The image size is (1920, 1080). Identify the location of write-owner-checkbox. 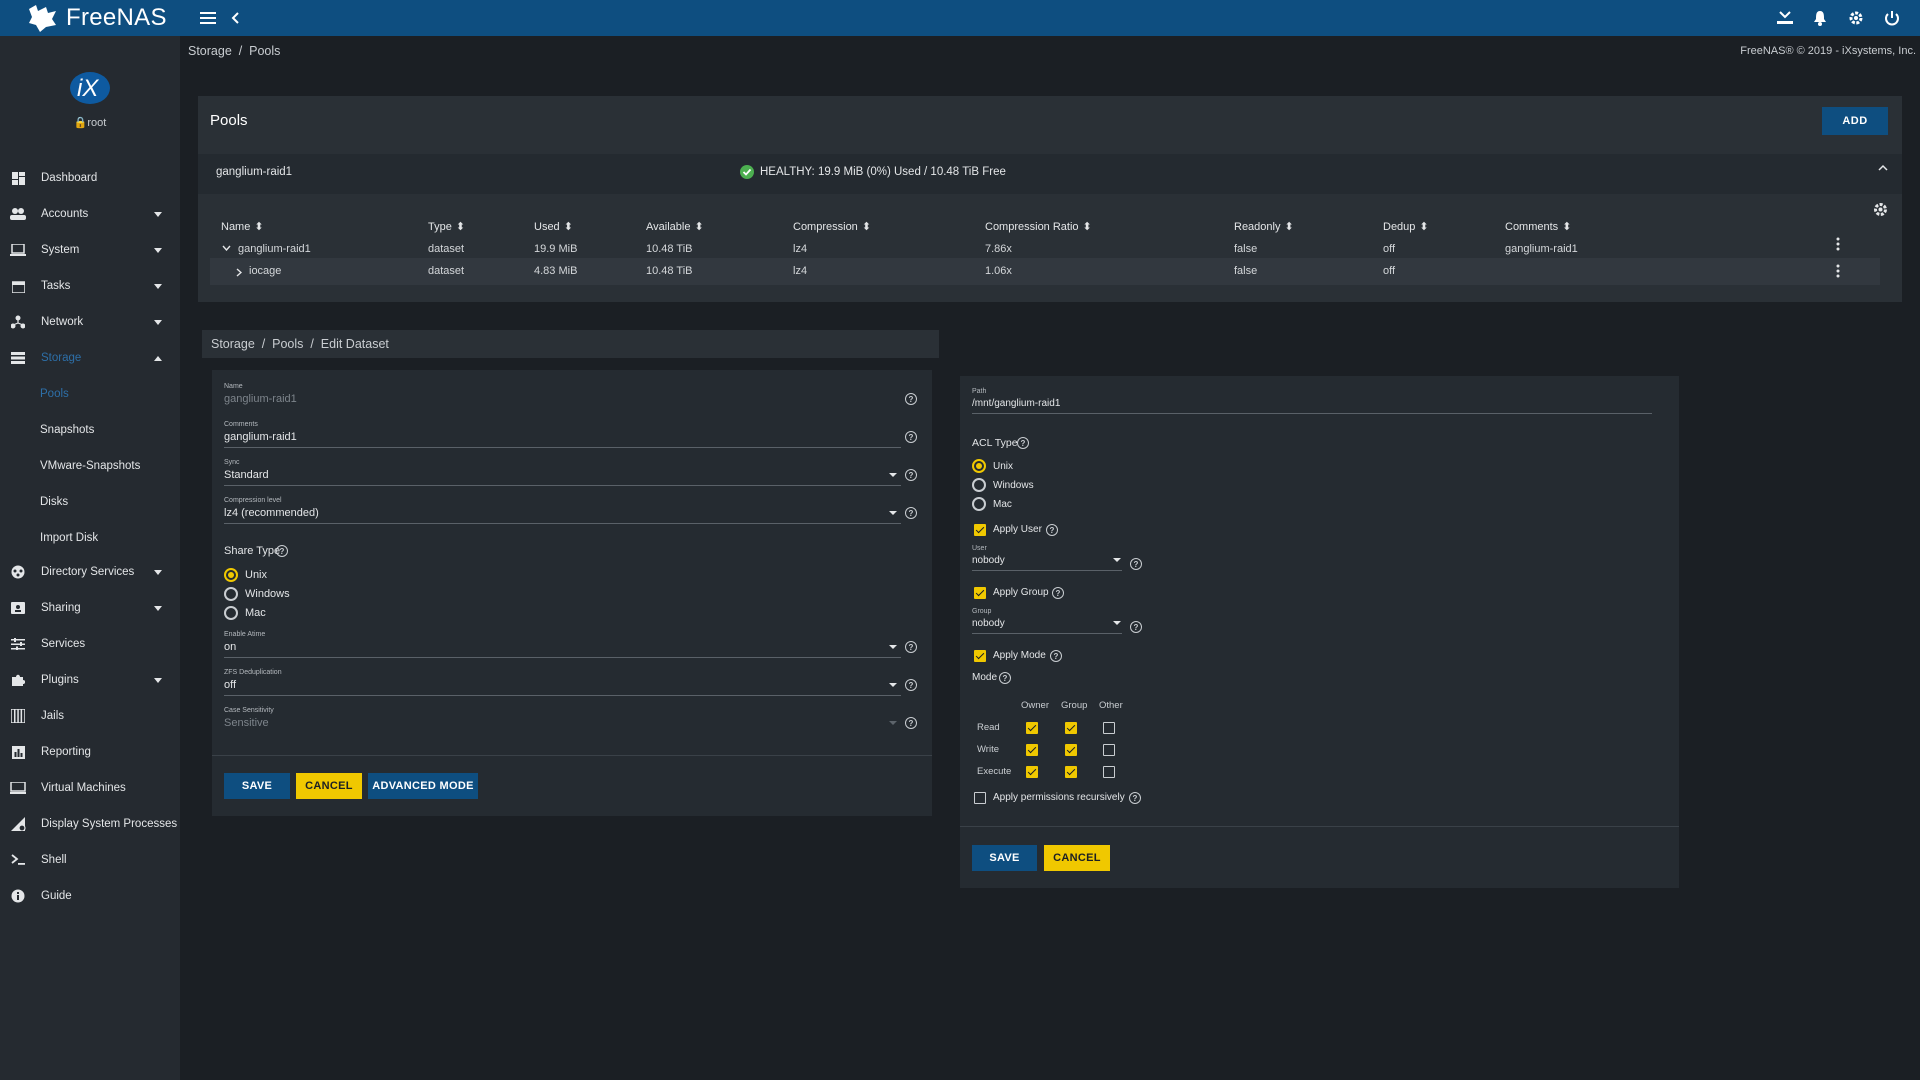
(1032, 750).